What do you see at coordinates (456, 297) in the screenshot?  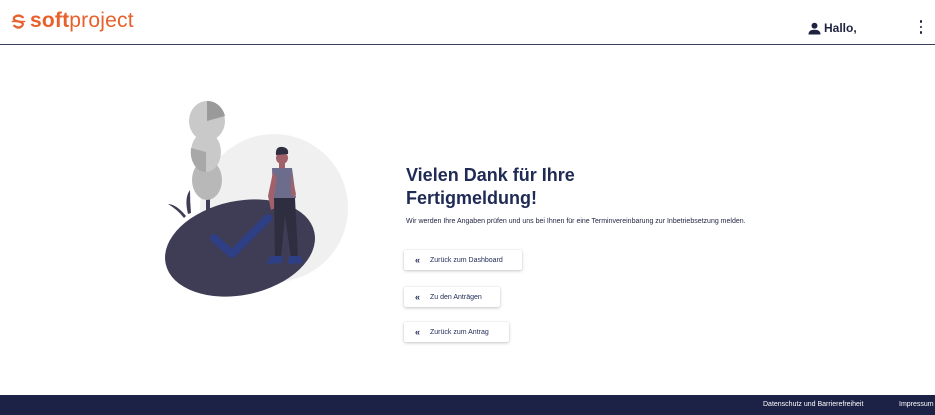 I see `to-applications-label: Zu den Anträgen` at bounding box center [456, 297].